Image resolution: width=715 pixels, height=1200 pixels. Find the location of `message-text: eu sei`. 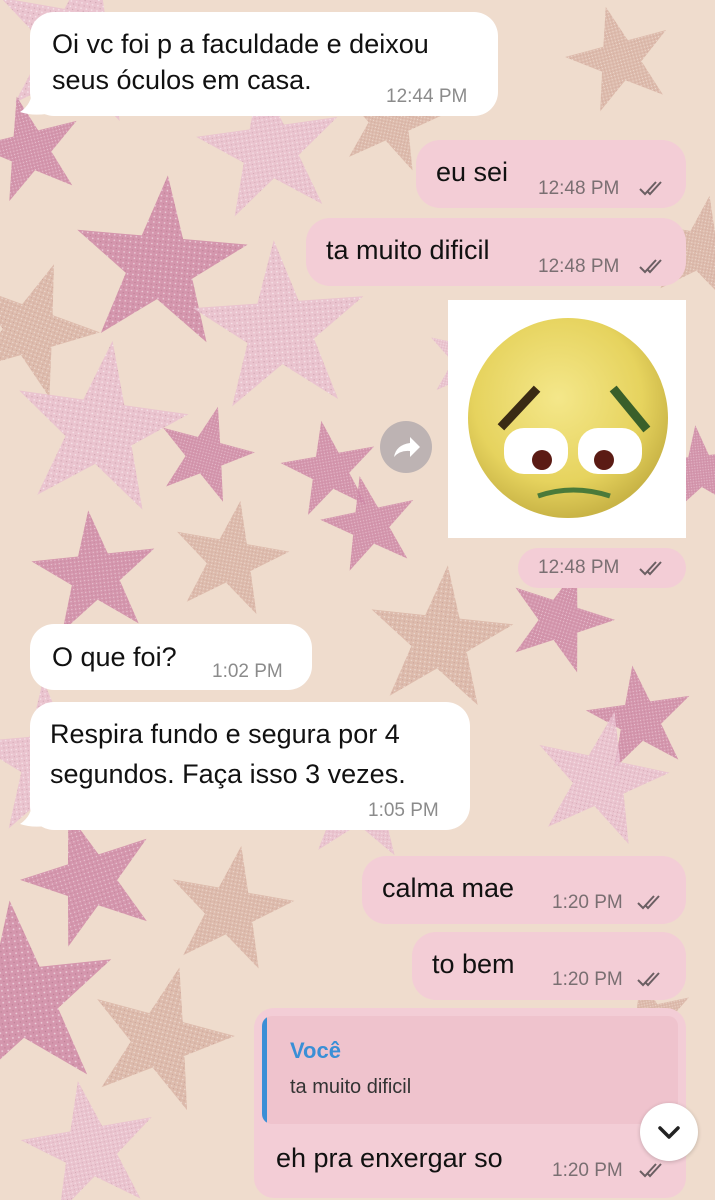

message-text: eu sei is located at coordinates (472, 172).